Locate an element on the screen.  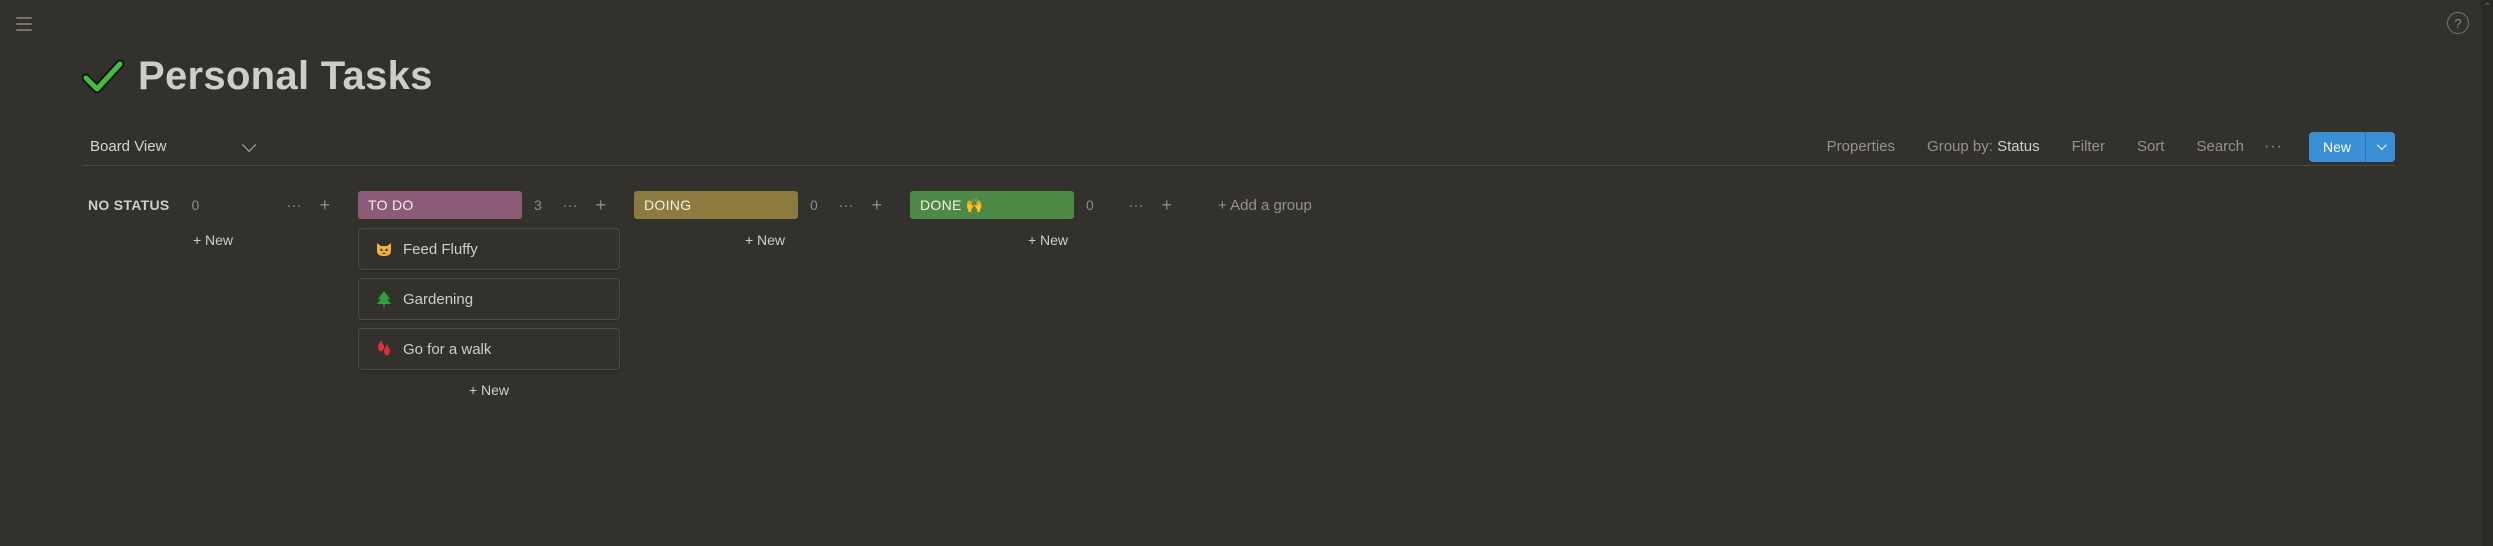
new-dropdown-button is located at coordinates (2380, 146).